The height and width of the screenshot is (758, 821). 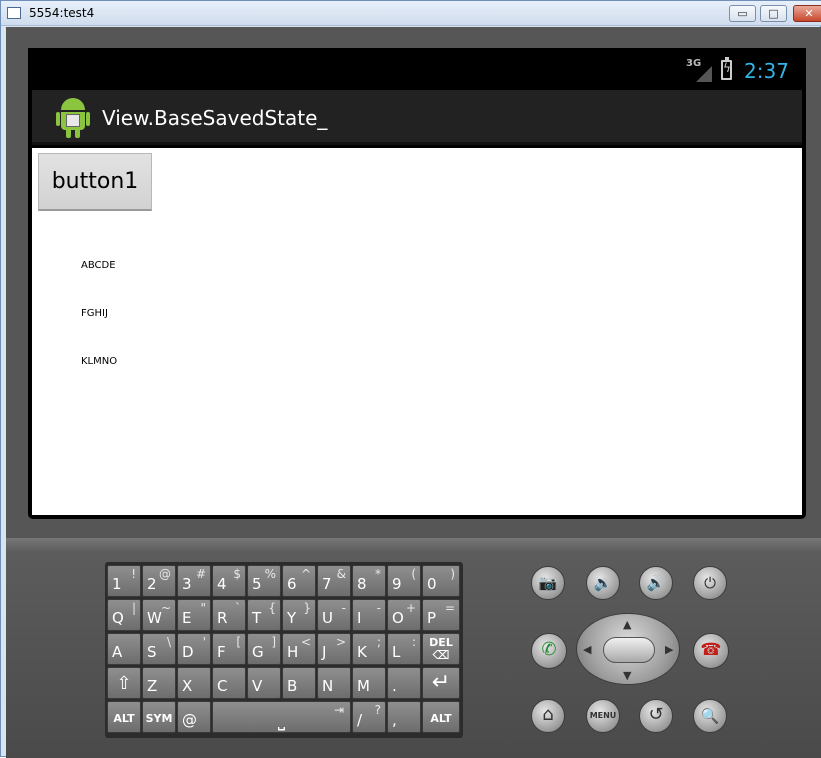 What do you see at coordinates (766, 71) in the screenshot?
I see `status-clock: 2:37` at bounding box center [766, 71].